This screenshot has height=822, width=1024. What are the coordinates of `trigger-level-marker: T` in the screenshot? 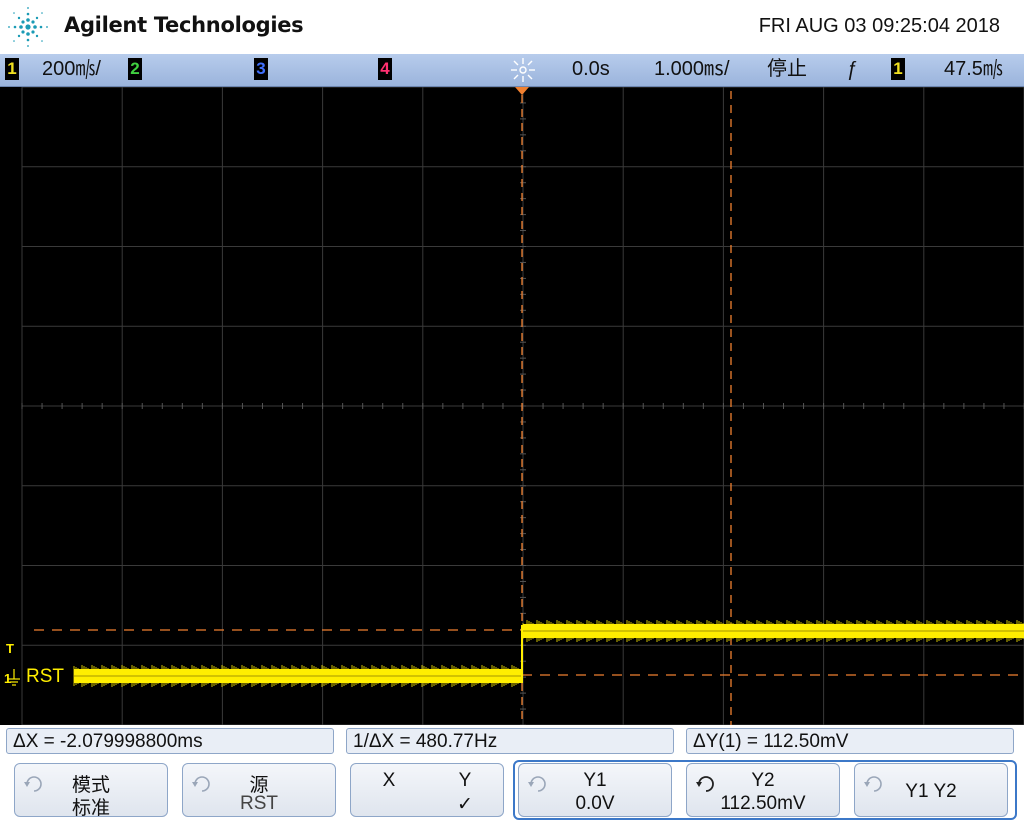 It's located at (10, 648).